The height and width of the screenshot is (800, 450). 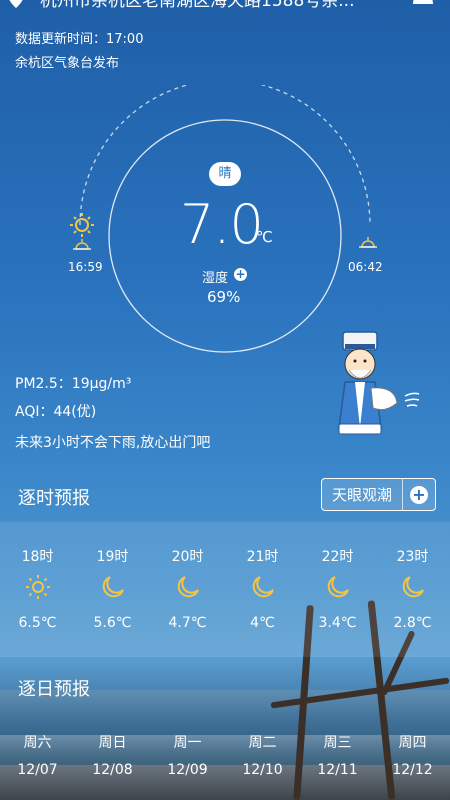 I want to click on condition-badge: 晴, so click(x=225, y=174).